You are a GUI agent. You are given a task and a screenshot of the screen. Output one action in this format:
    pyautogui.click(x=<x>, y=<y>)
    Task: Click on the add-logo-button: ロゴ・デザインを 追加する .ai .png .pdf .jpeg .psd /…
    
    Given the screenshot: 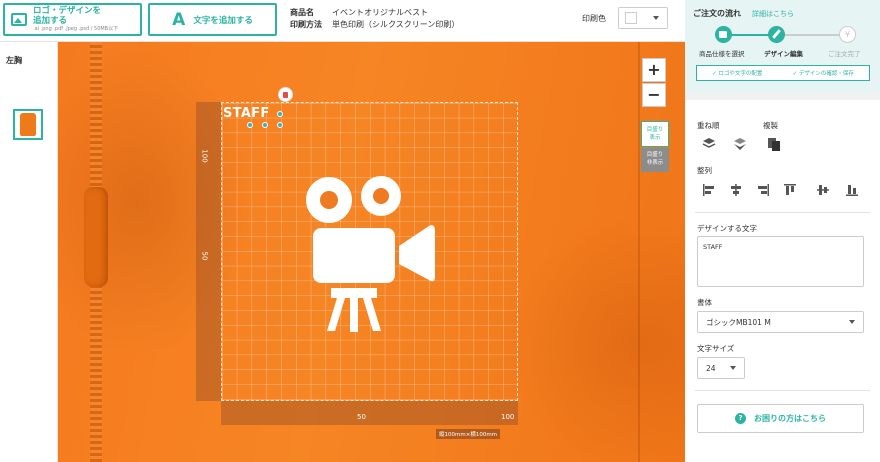 What is the action you would take?
    pyautogui.click(x=72, y=19)
    